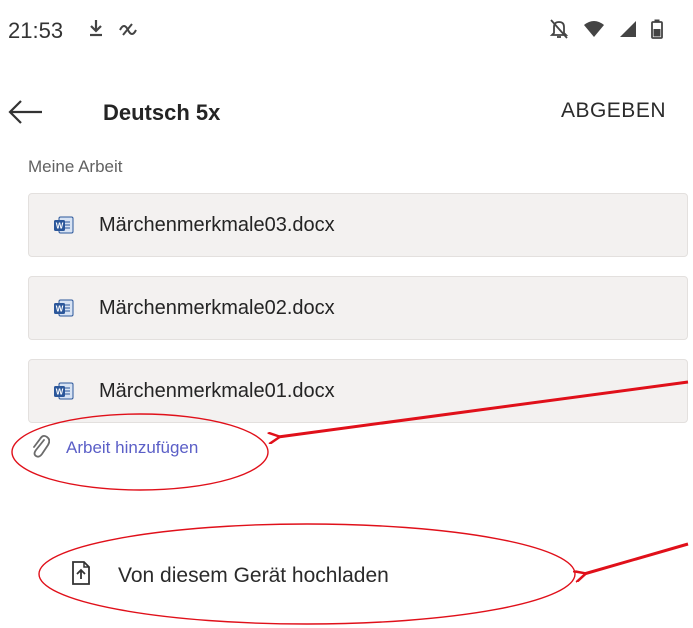 The width and height of the screenshot is (693, 628). Describe the element at coordinates (636, 558) in the screenshot. I see `annotation-arrow-upload` at that location.